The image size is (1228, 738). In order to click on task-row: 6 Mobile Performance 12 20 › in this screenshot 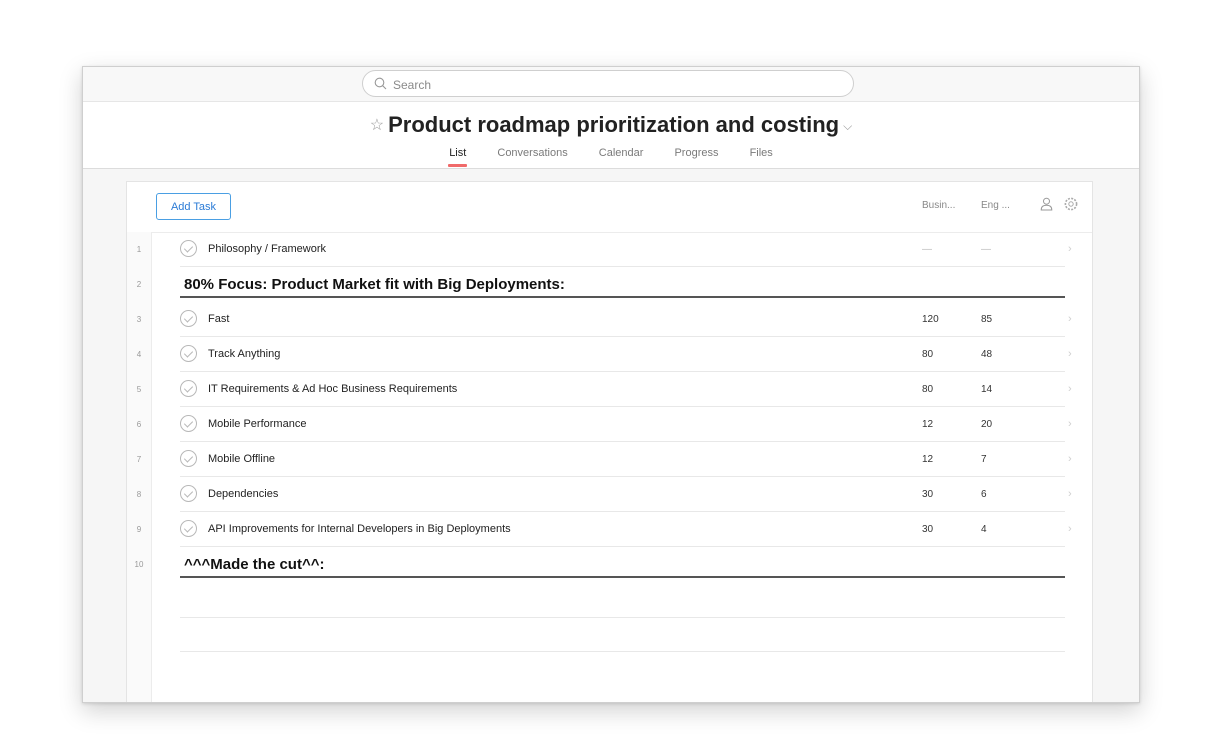, I will do `click(609, 424)`.